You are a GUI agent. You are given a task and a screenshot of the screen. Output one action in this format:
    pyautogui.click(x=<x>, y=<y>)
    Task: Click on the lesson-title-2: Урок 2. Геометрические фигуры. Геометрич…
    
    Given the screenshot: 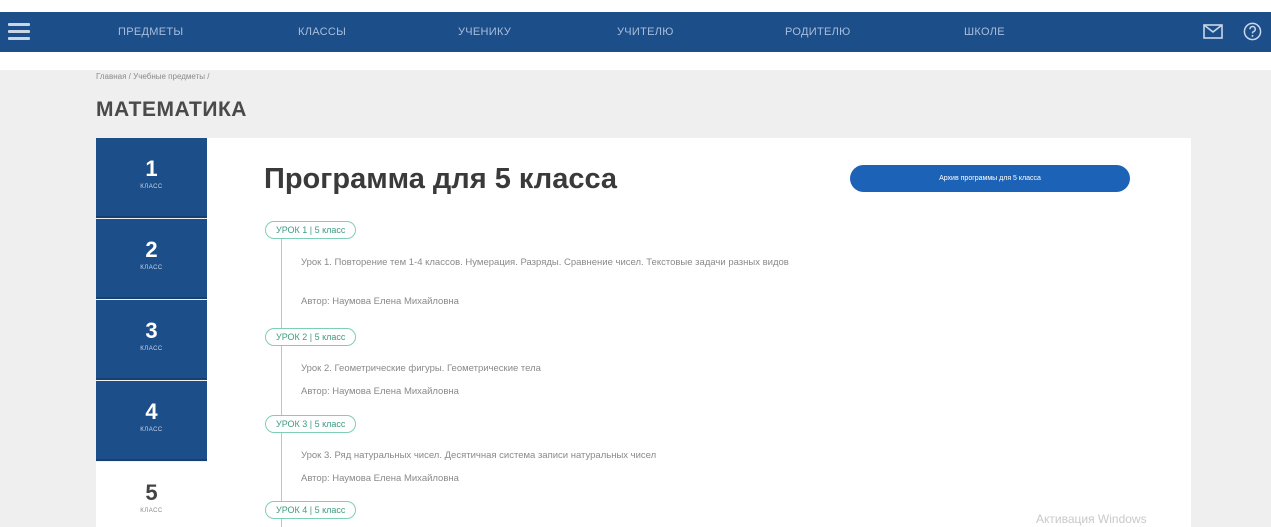 What is the action you would take?
    pyautogui.click(x=651, y=368)
    